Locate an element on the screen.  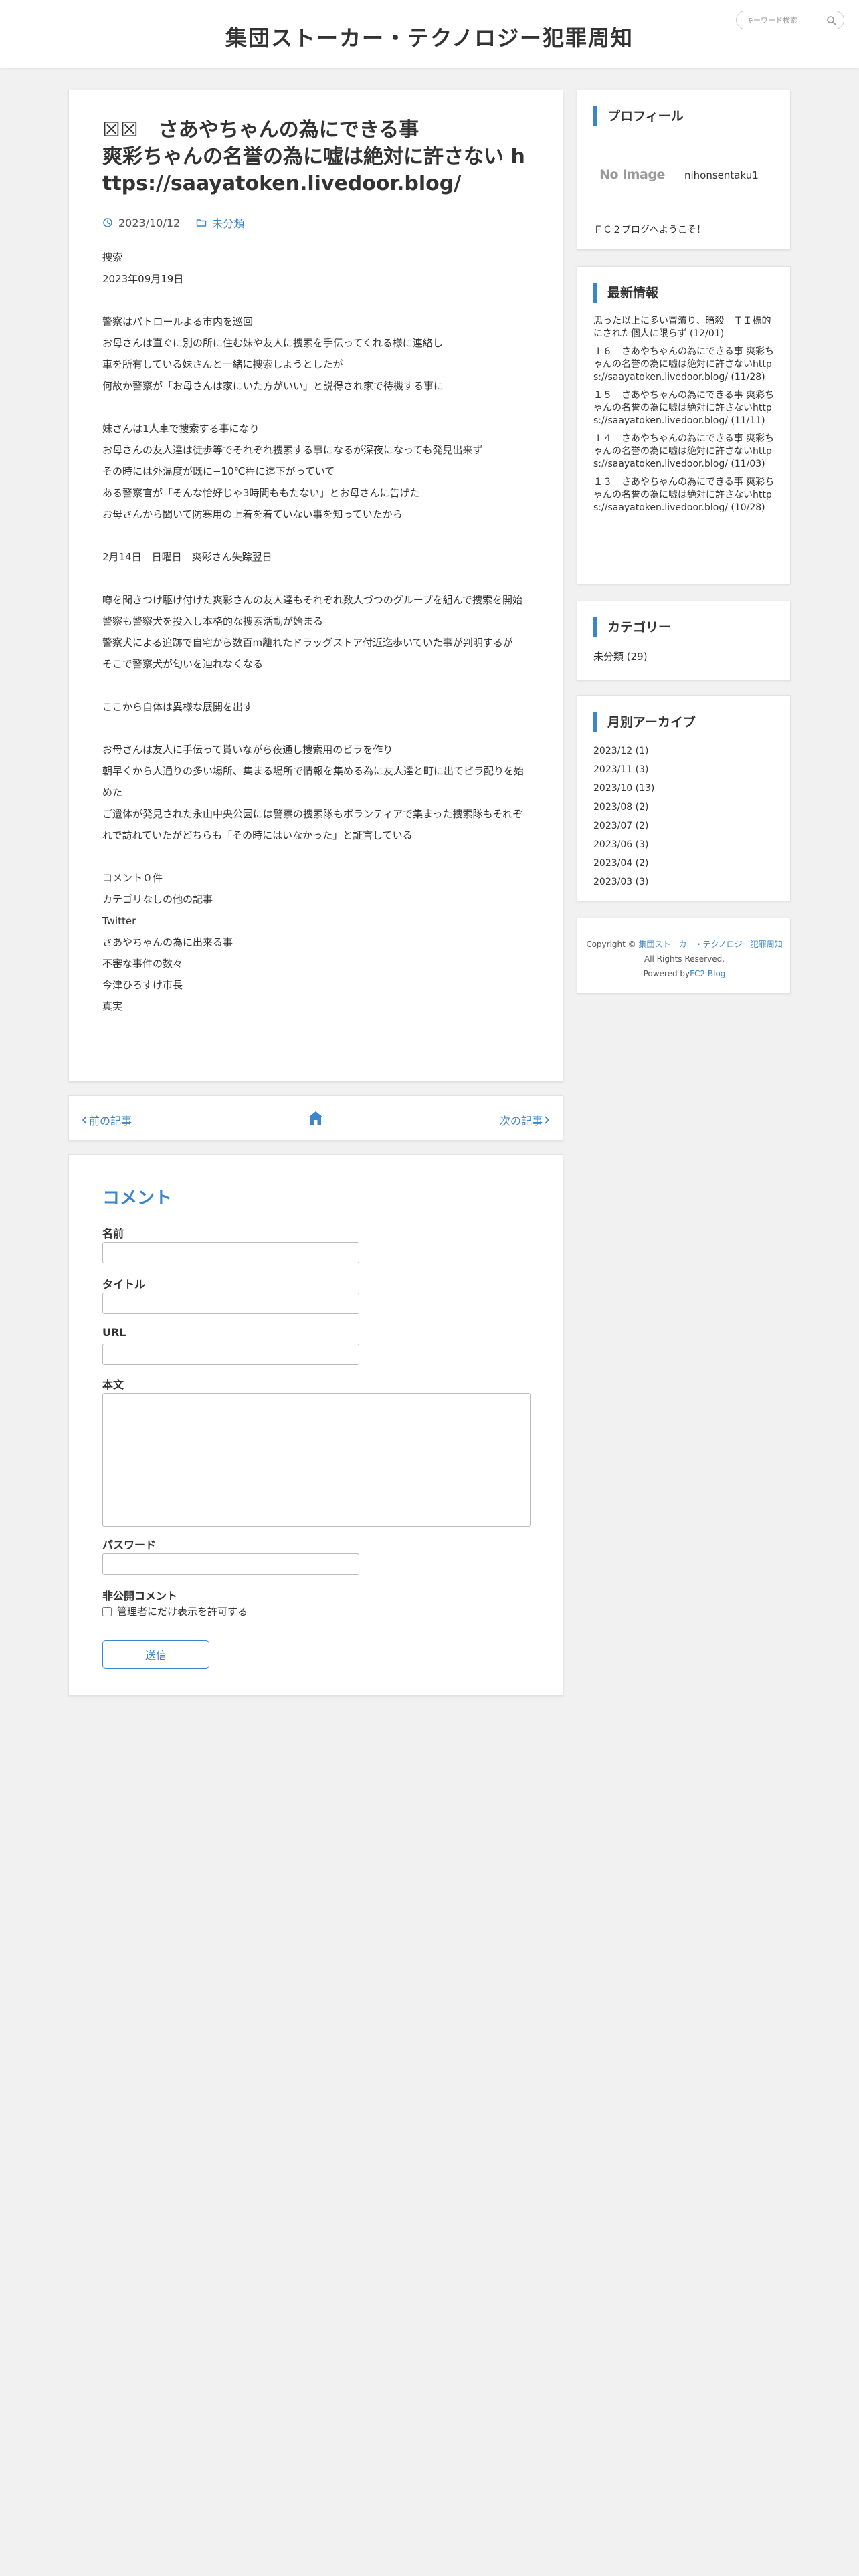
sidebar-category: カテゴリー 未分類 (29) is located at coordinates (684, 641).